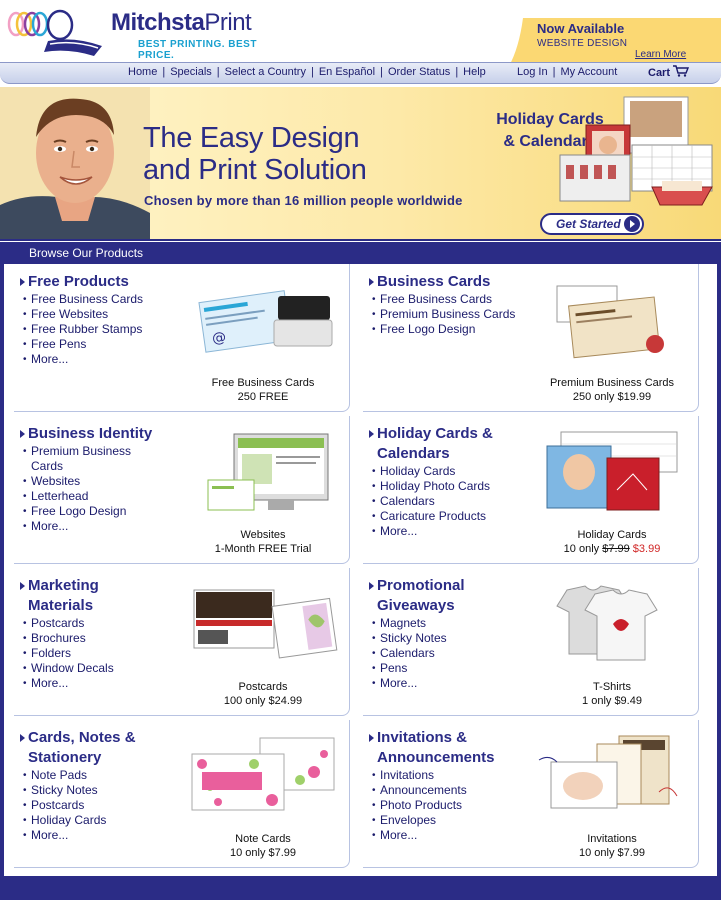 The image size is (721, 900). Describe the element at coordinates (612, 321) in the screenshot. I see `premium-business-cards-image` at that location.